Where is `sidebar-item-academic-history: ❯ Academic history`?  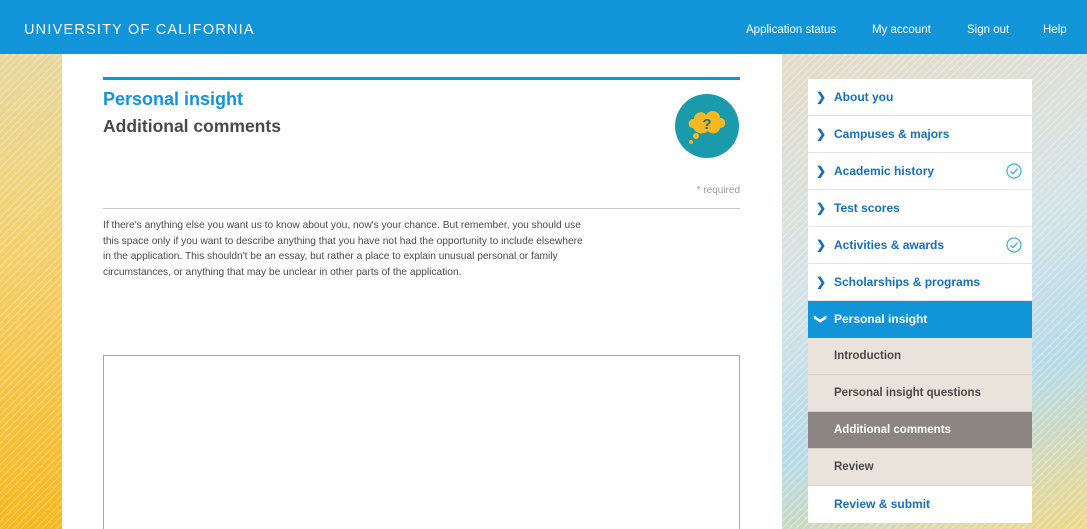 sidebar-item-academic-history: ❯ Academic history is located at coordinates (920, 171).